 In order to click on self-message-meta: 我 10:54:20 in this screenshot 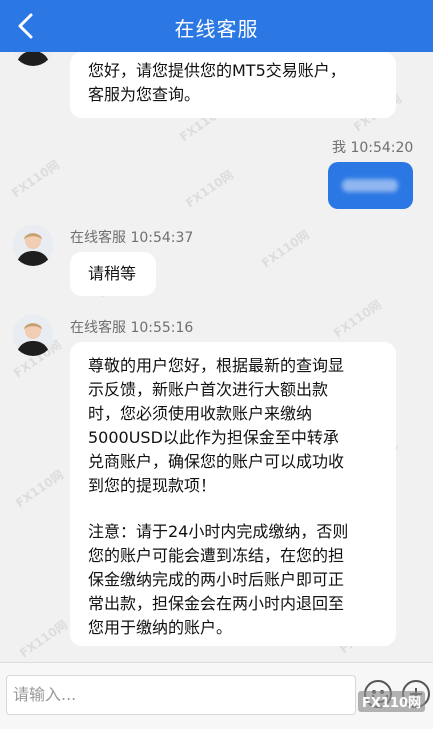, I will do `click(372, 147)`.